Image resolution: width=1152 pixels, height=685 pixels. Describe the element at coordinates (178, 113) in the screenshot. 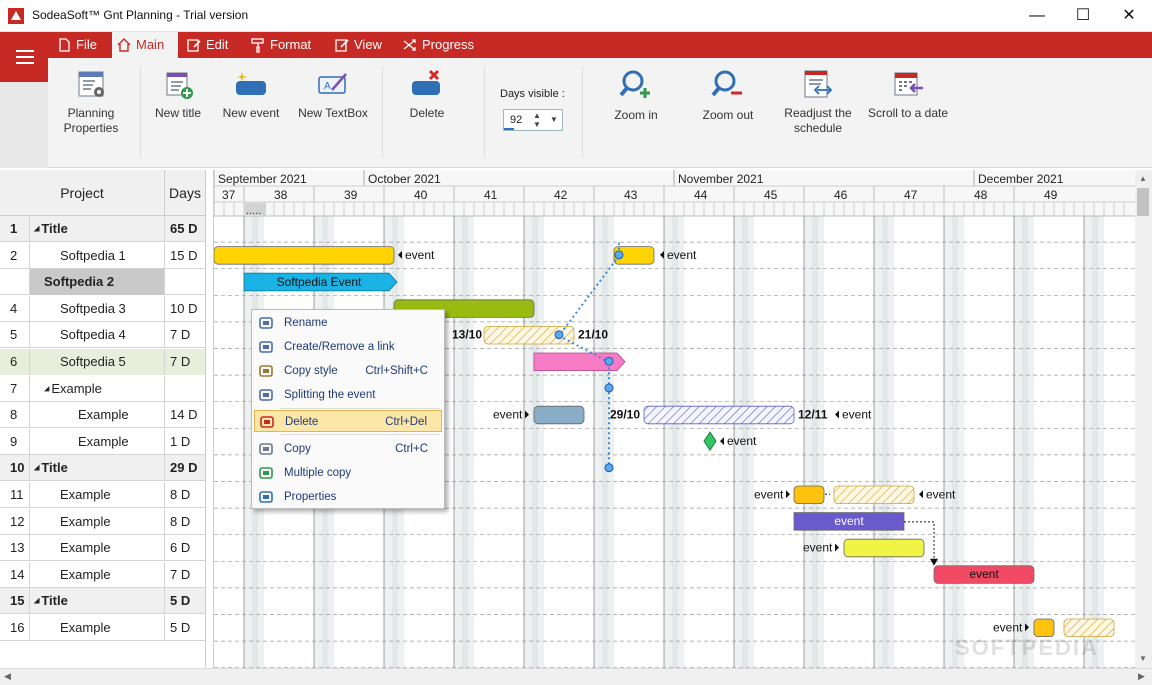

I see `new-title-button: New title` at that location.